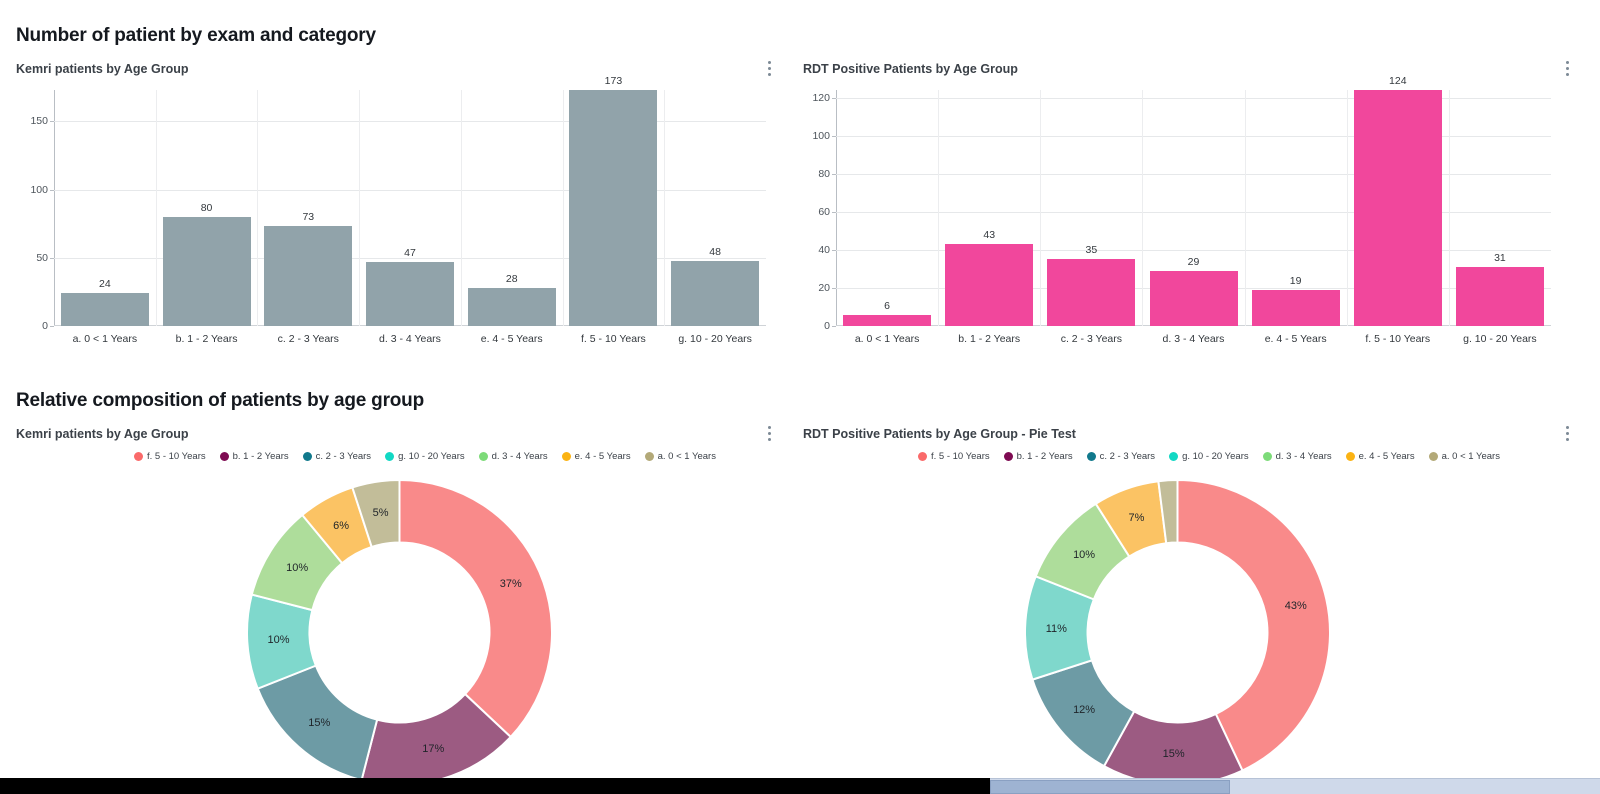  What do you see at coordinates (824, 249) in the screenshot?
I see `y-axis-tick-label: 40` at bounding box center [824, 249].